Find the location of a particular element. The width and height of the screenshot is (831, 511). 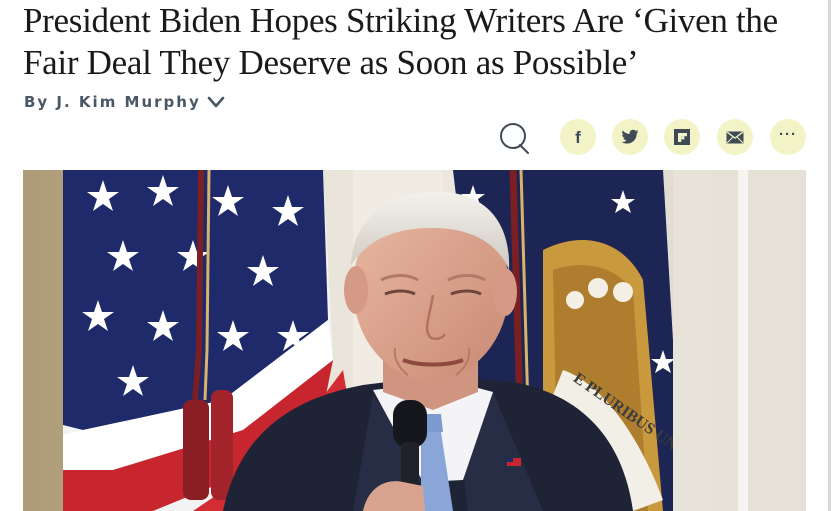

author-byline: By J. Kim Murphy is located at coordinates (124, 102).